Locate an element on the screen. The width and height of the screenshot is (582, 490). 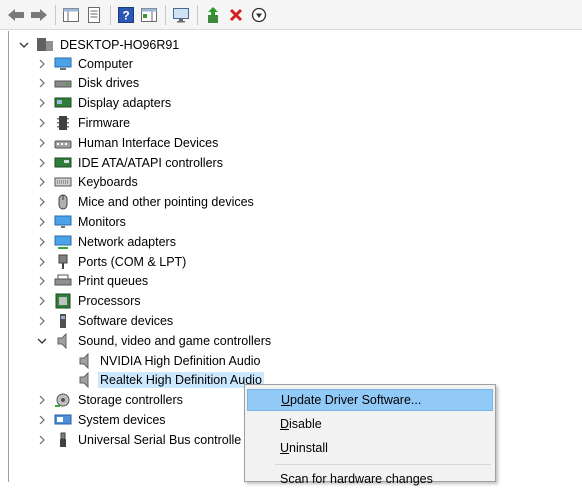
tree-category: System devices is located at coordinates (102, 419).